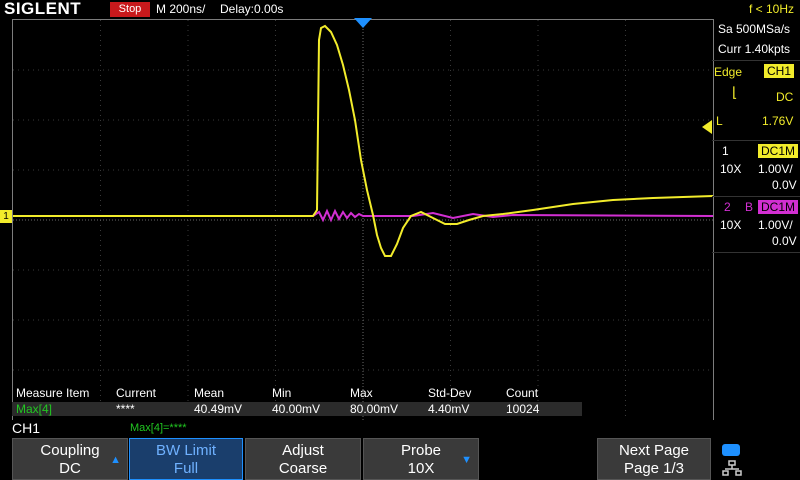 The width and height of the screenshot is (800, 480). What do you see at coordinates (53, 393) in the screenshot?
I see `measure-header-item: Measure Item` at bounding box center [53, 393].